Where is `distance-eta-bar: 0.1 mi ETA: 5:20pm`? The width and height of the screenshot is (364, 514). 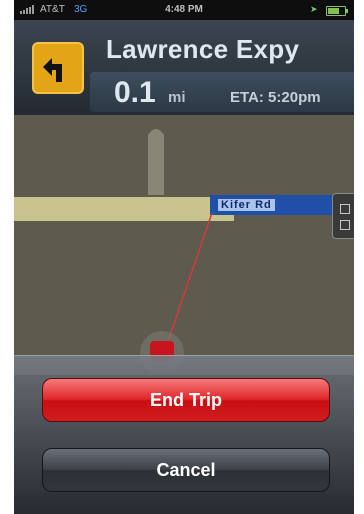
distance-eta-bar: 0.1 mi ETA: 5:20pm is located at coordinates (222, 92).